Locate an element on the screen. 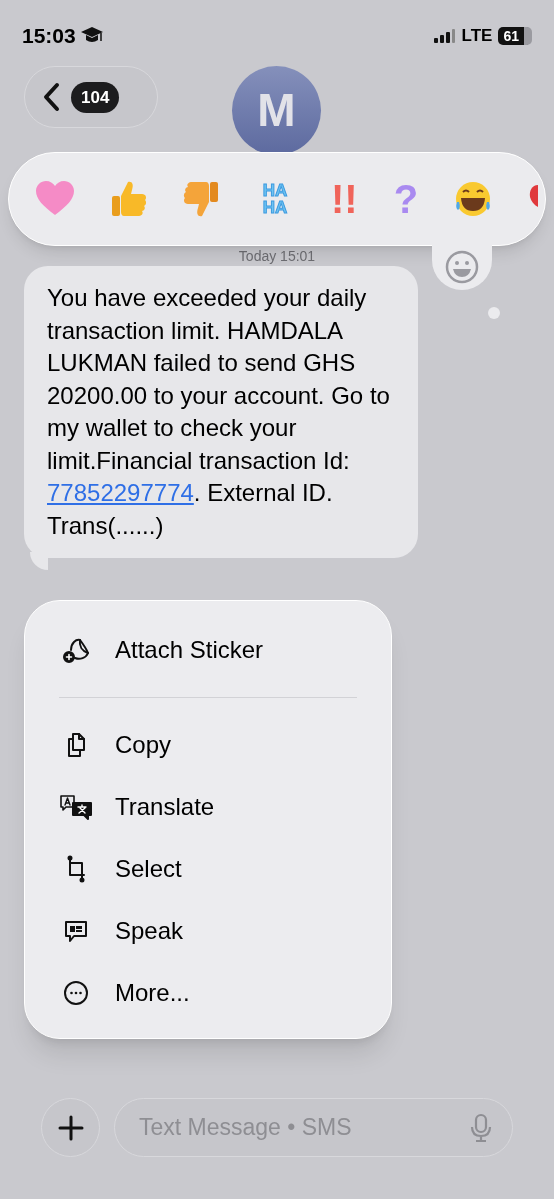 The height and width of the screenshot is (1199, 554). sticker-icon is located at coordinates (76, 650).